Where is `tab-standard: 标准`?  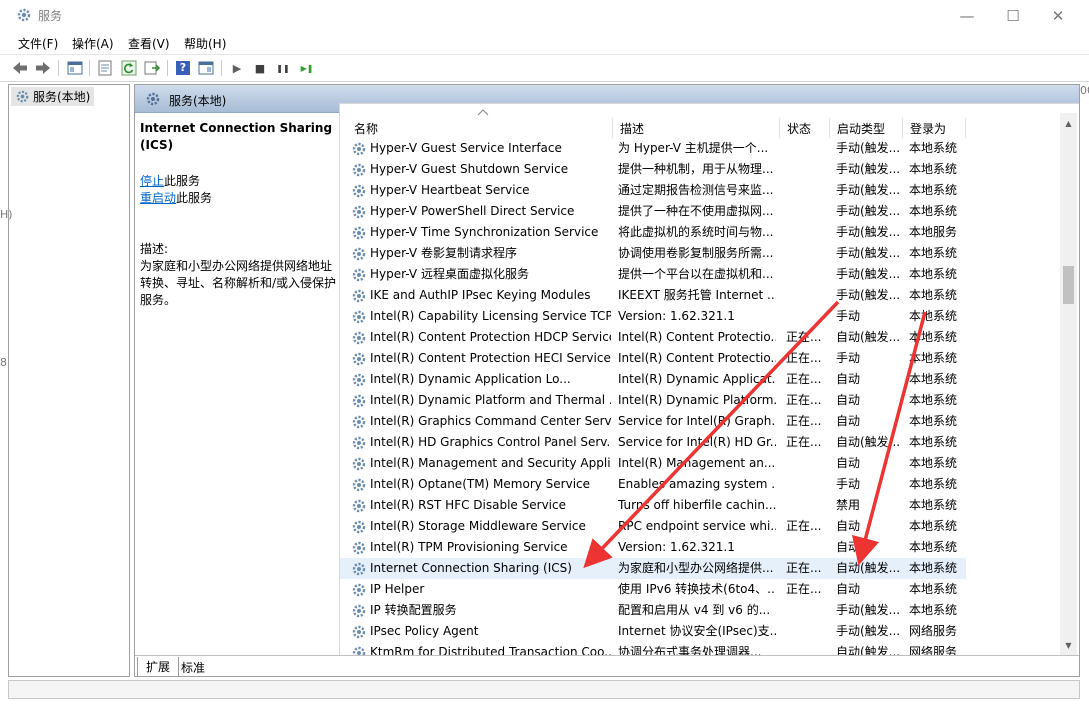 tab-standard: 标准 is located at coordinates (193, 666).